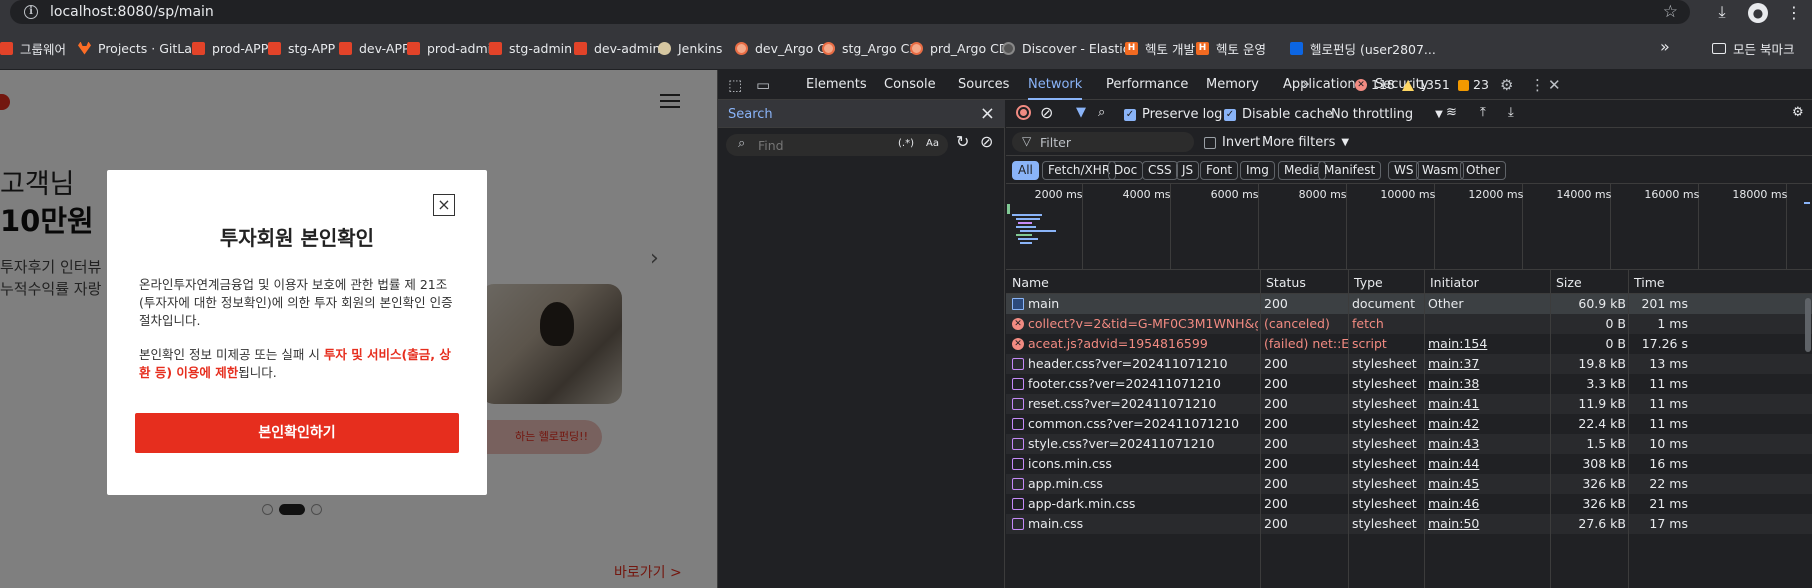 This screenshot has width=1812, height=588. I want to click on bookmark-item: dev-admin, so click(617, 48).